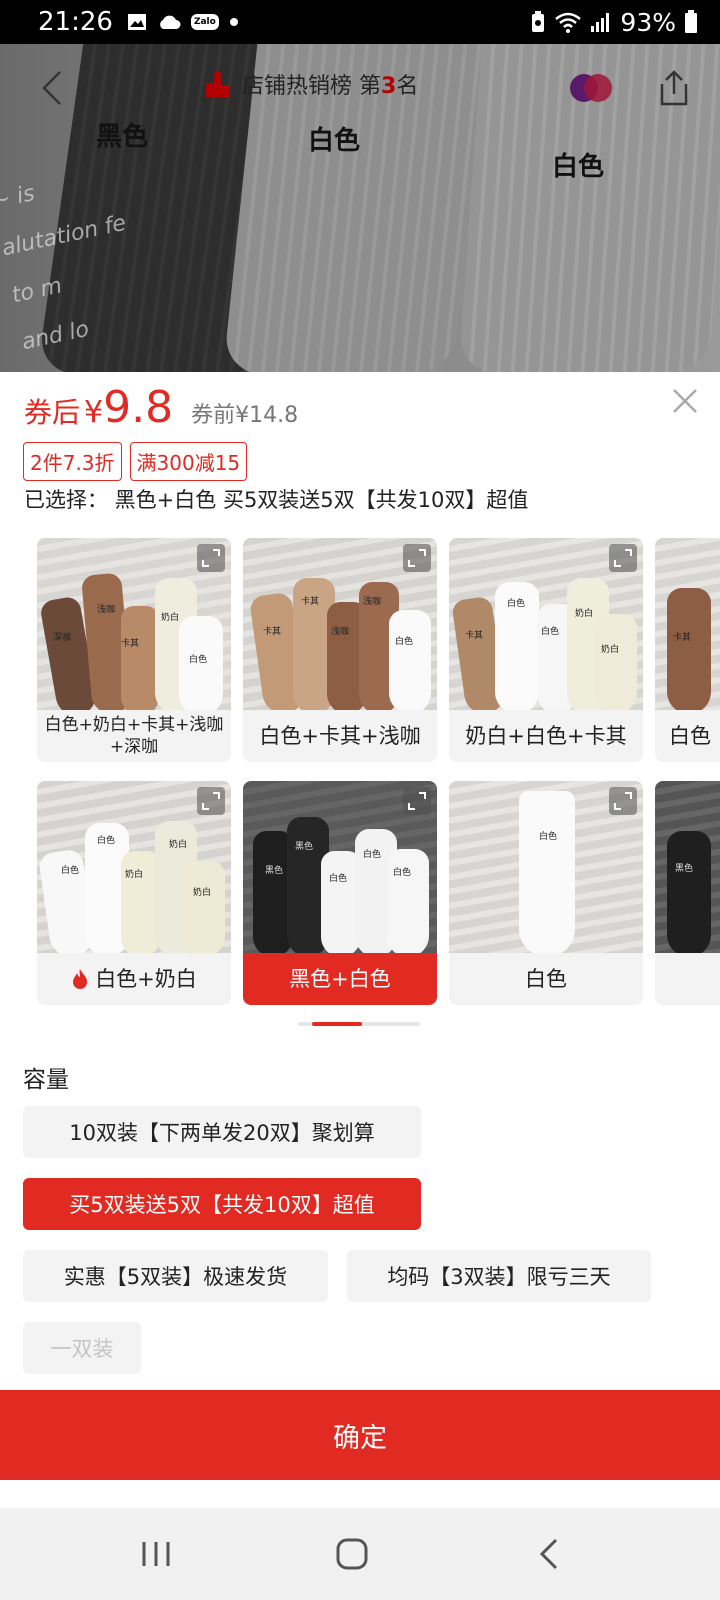 This screenshot has height=1600, width=720. Describe the element at coordinates (352, 1554) in the screenshot. I see `home-icon` at that location.